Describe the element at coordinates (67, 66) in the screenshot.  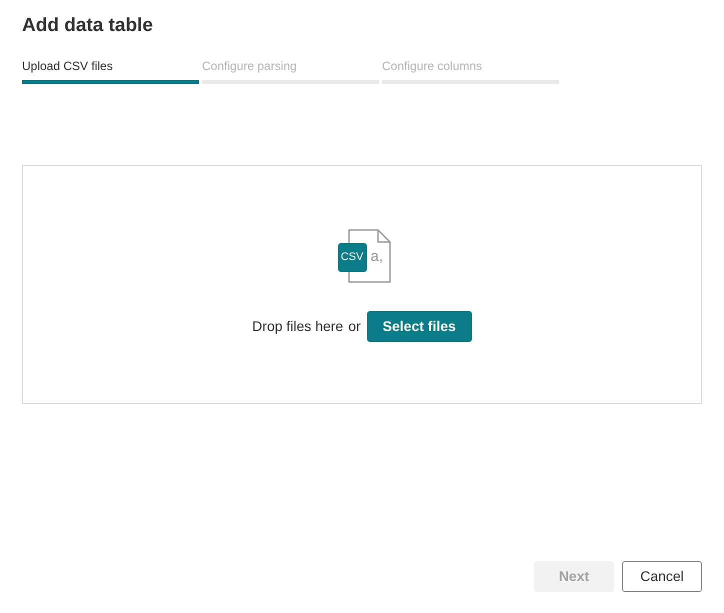
I see `step-tab: Upload CSV files` at that location.